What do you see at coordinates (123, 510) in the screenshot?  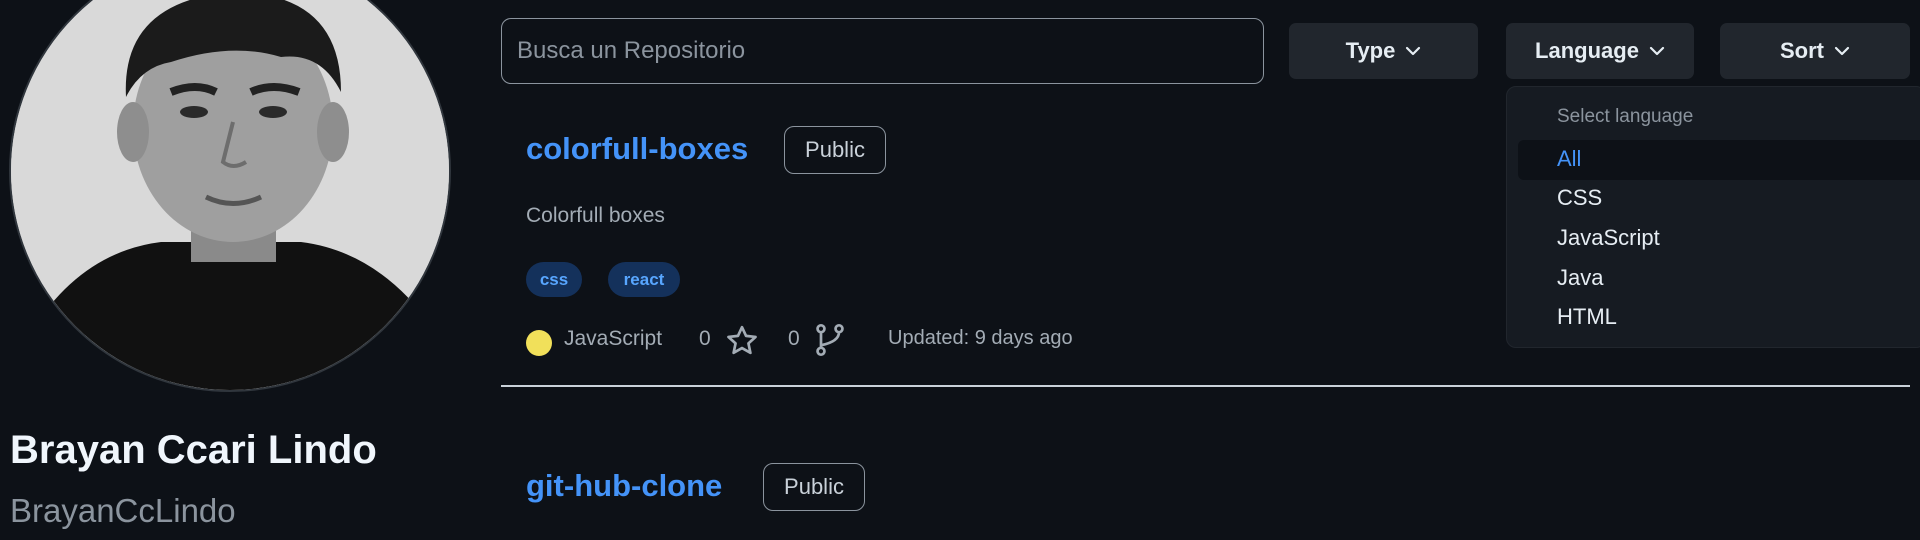 I see `profile-login: BrayanCcLindo` at bounding box center [123, 510].